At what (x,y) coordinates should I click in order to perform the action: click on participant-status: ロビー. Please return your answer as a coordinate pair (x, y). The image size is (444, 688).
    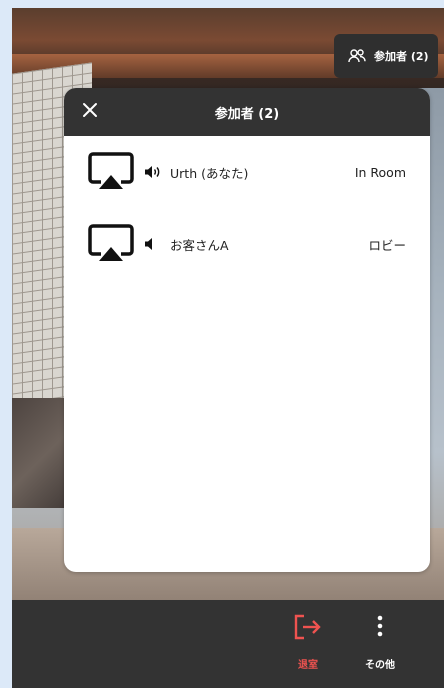
    Looking at the image, I should click on (387, 245).